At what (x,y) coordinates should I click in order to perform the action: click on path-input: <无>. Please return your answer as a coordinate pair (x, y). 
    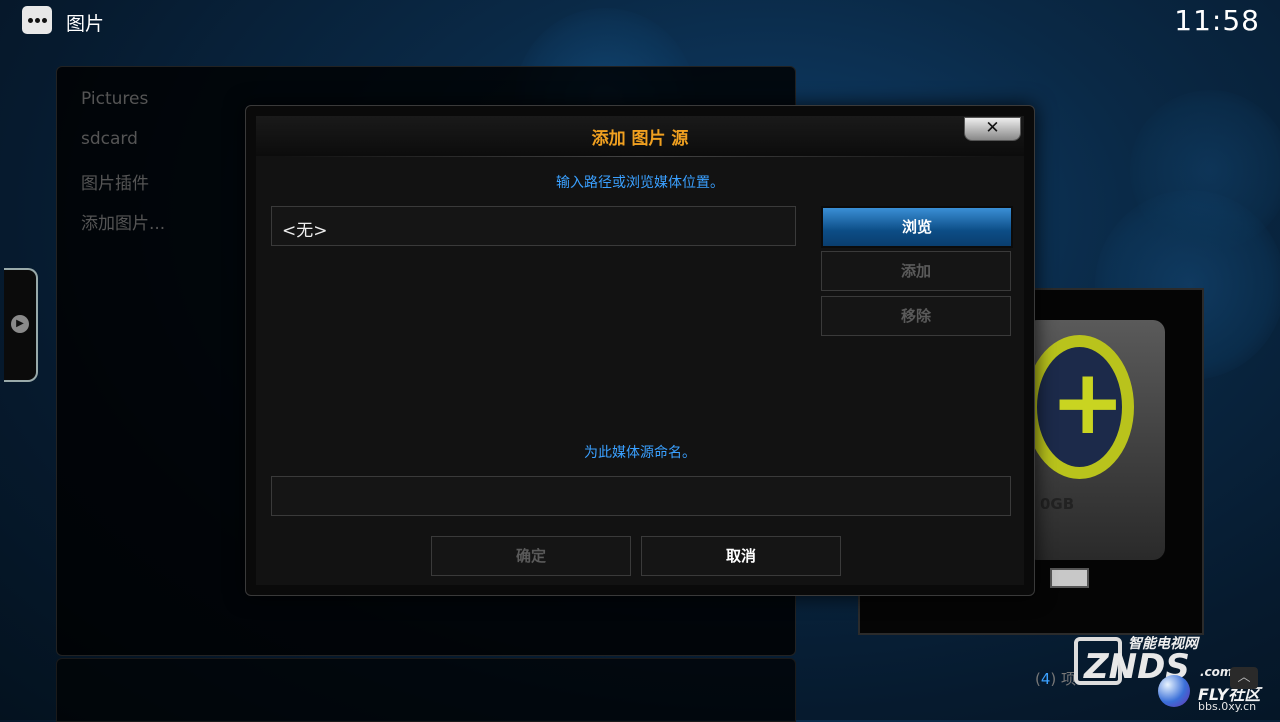
    Looking at the image, I should click on (533, 226).